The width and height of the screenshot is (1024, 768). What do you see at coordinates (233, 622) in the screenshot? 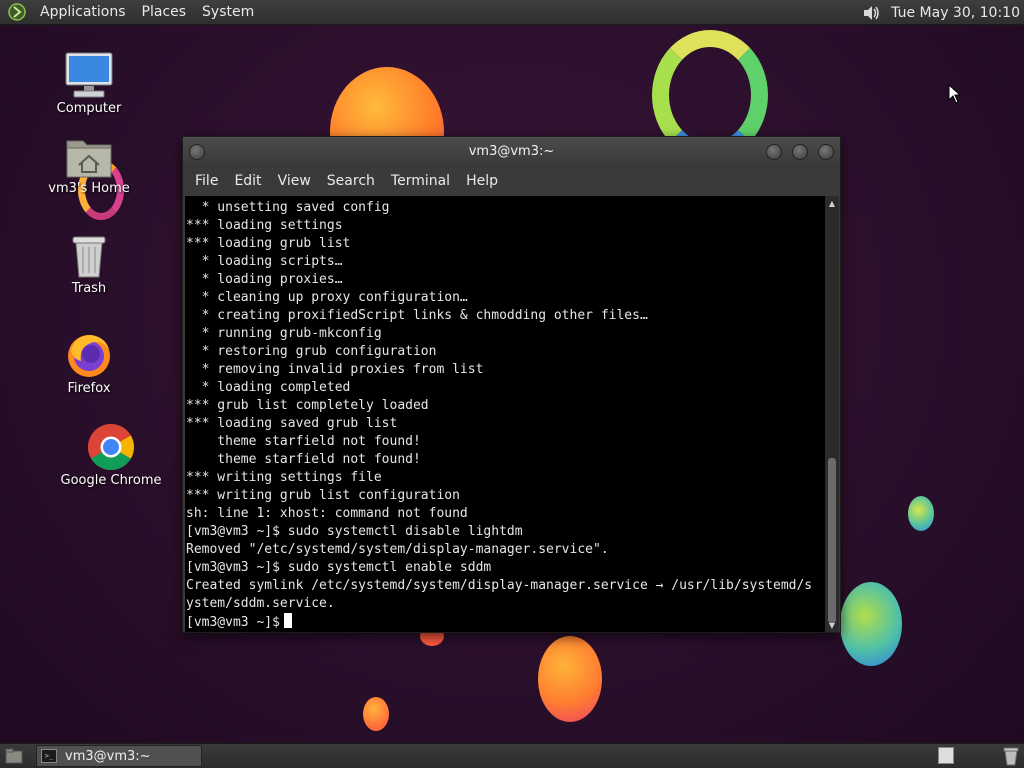
I see `terminal-prompt: [vm3@vm3 ~]$` at bounding box center [233, 622].